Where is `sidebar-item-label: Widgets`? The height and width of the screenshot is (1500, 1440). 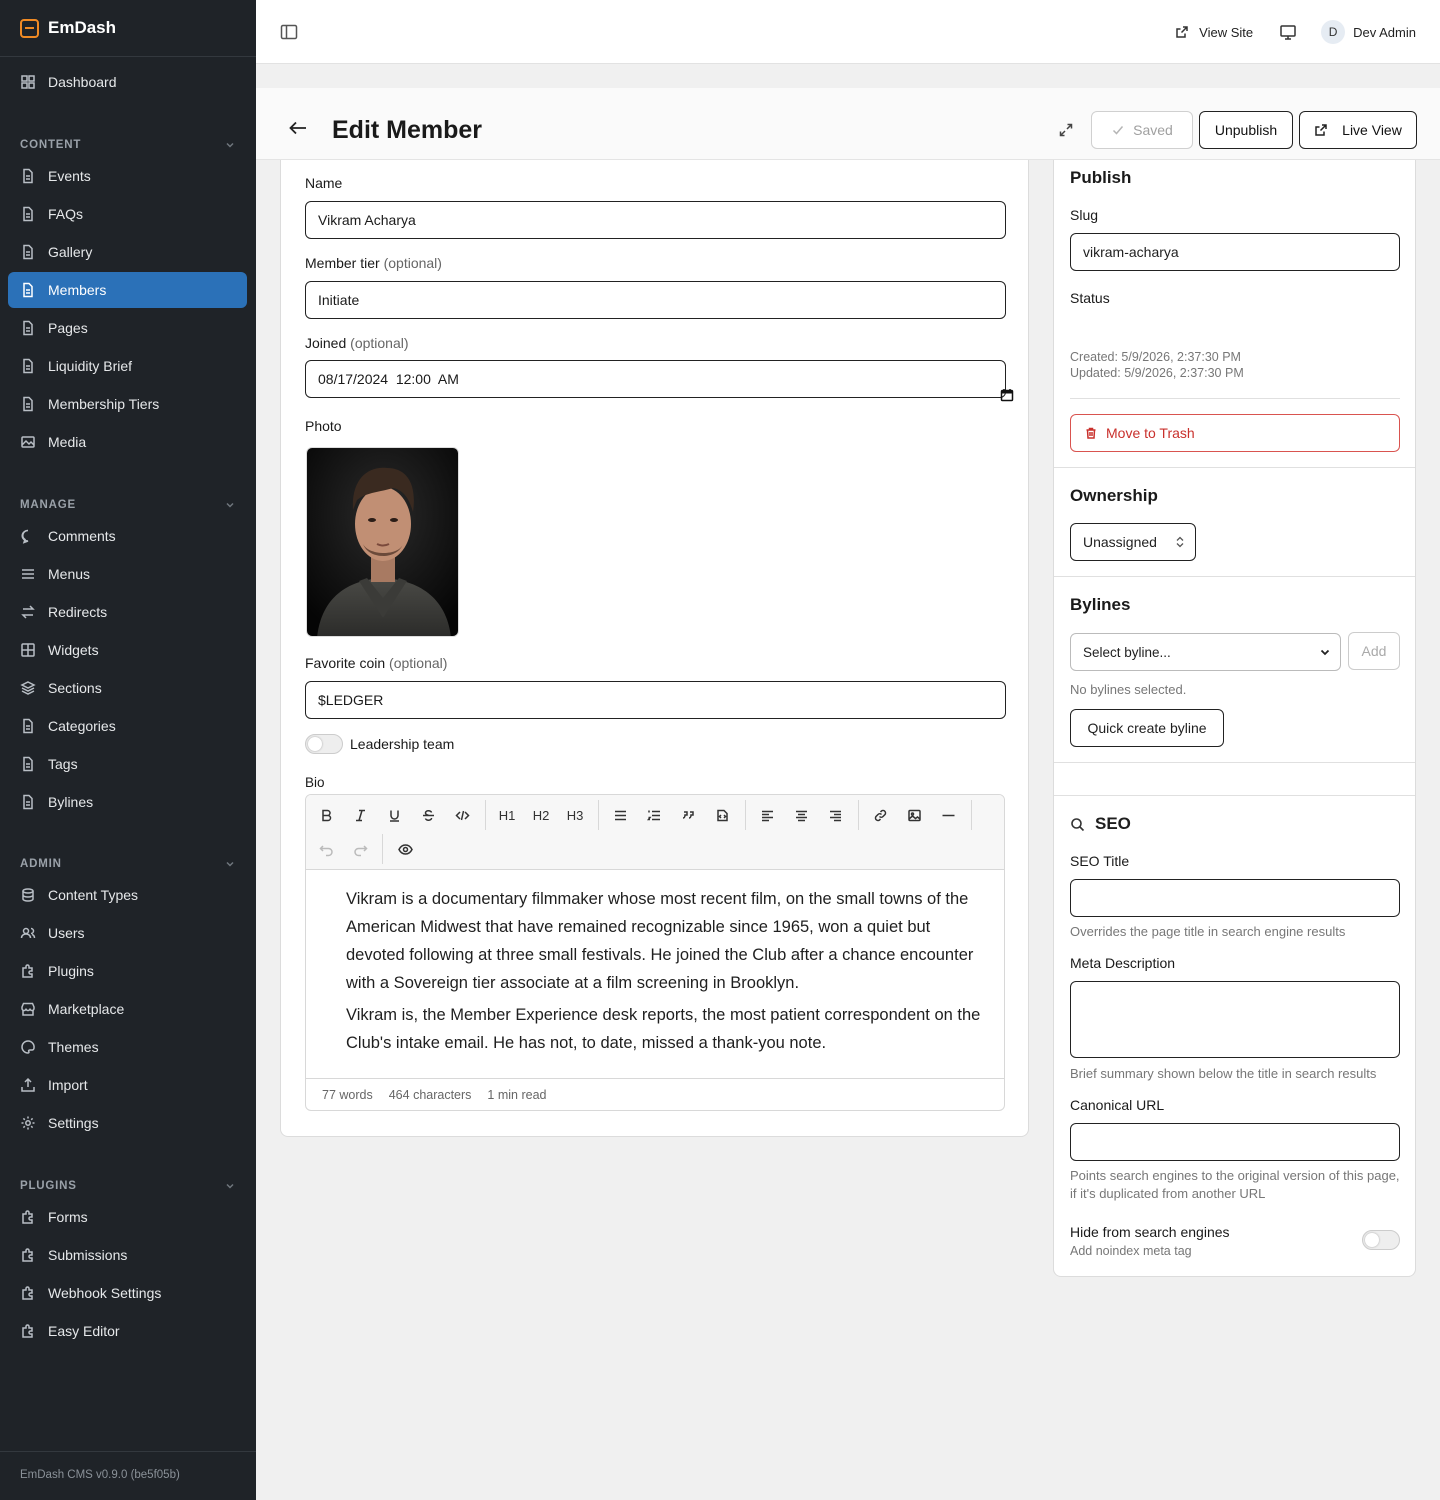
sidebar-item-label: Widgets is located at coordinates (73, 650).